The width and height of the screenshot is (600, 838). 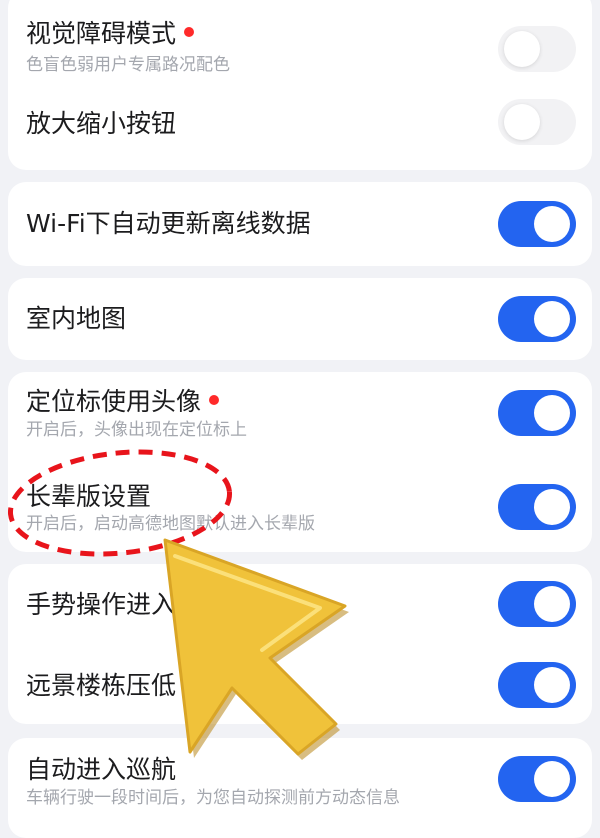 What do you see at coordinates (300, 510) in the screenshot?
I see `setting-row-elder-mode: 长辈版设置 开启后，启动高德地图默认进入长辈版` at bounding box center [300, 510].